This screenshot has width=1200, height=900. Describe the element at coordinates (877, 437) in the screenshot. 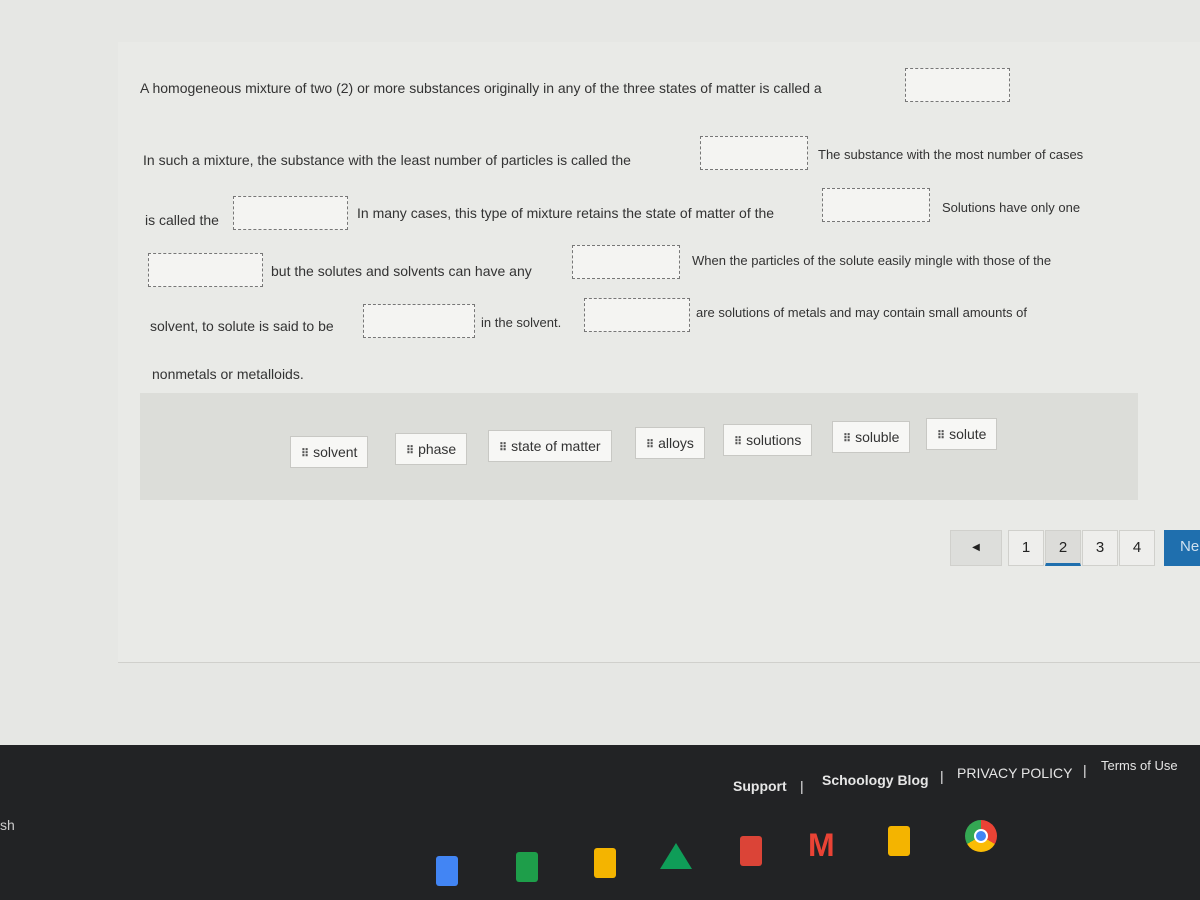

I see `chip-label: soluble` at that location.